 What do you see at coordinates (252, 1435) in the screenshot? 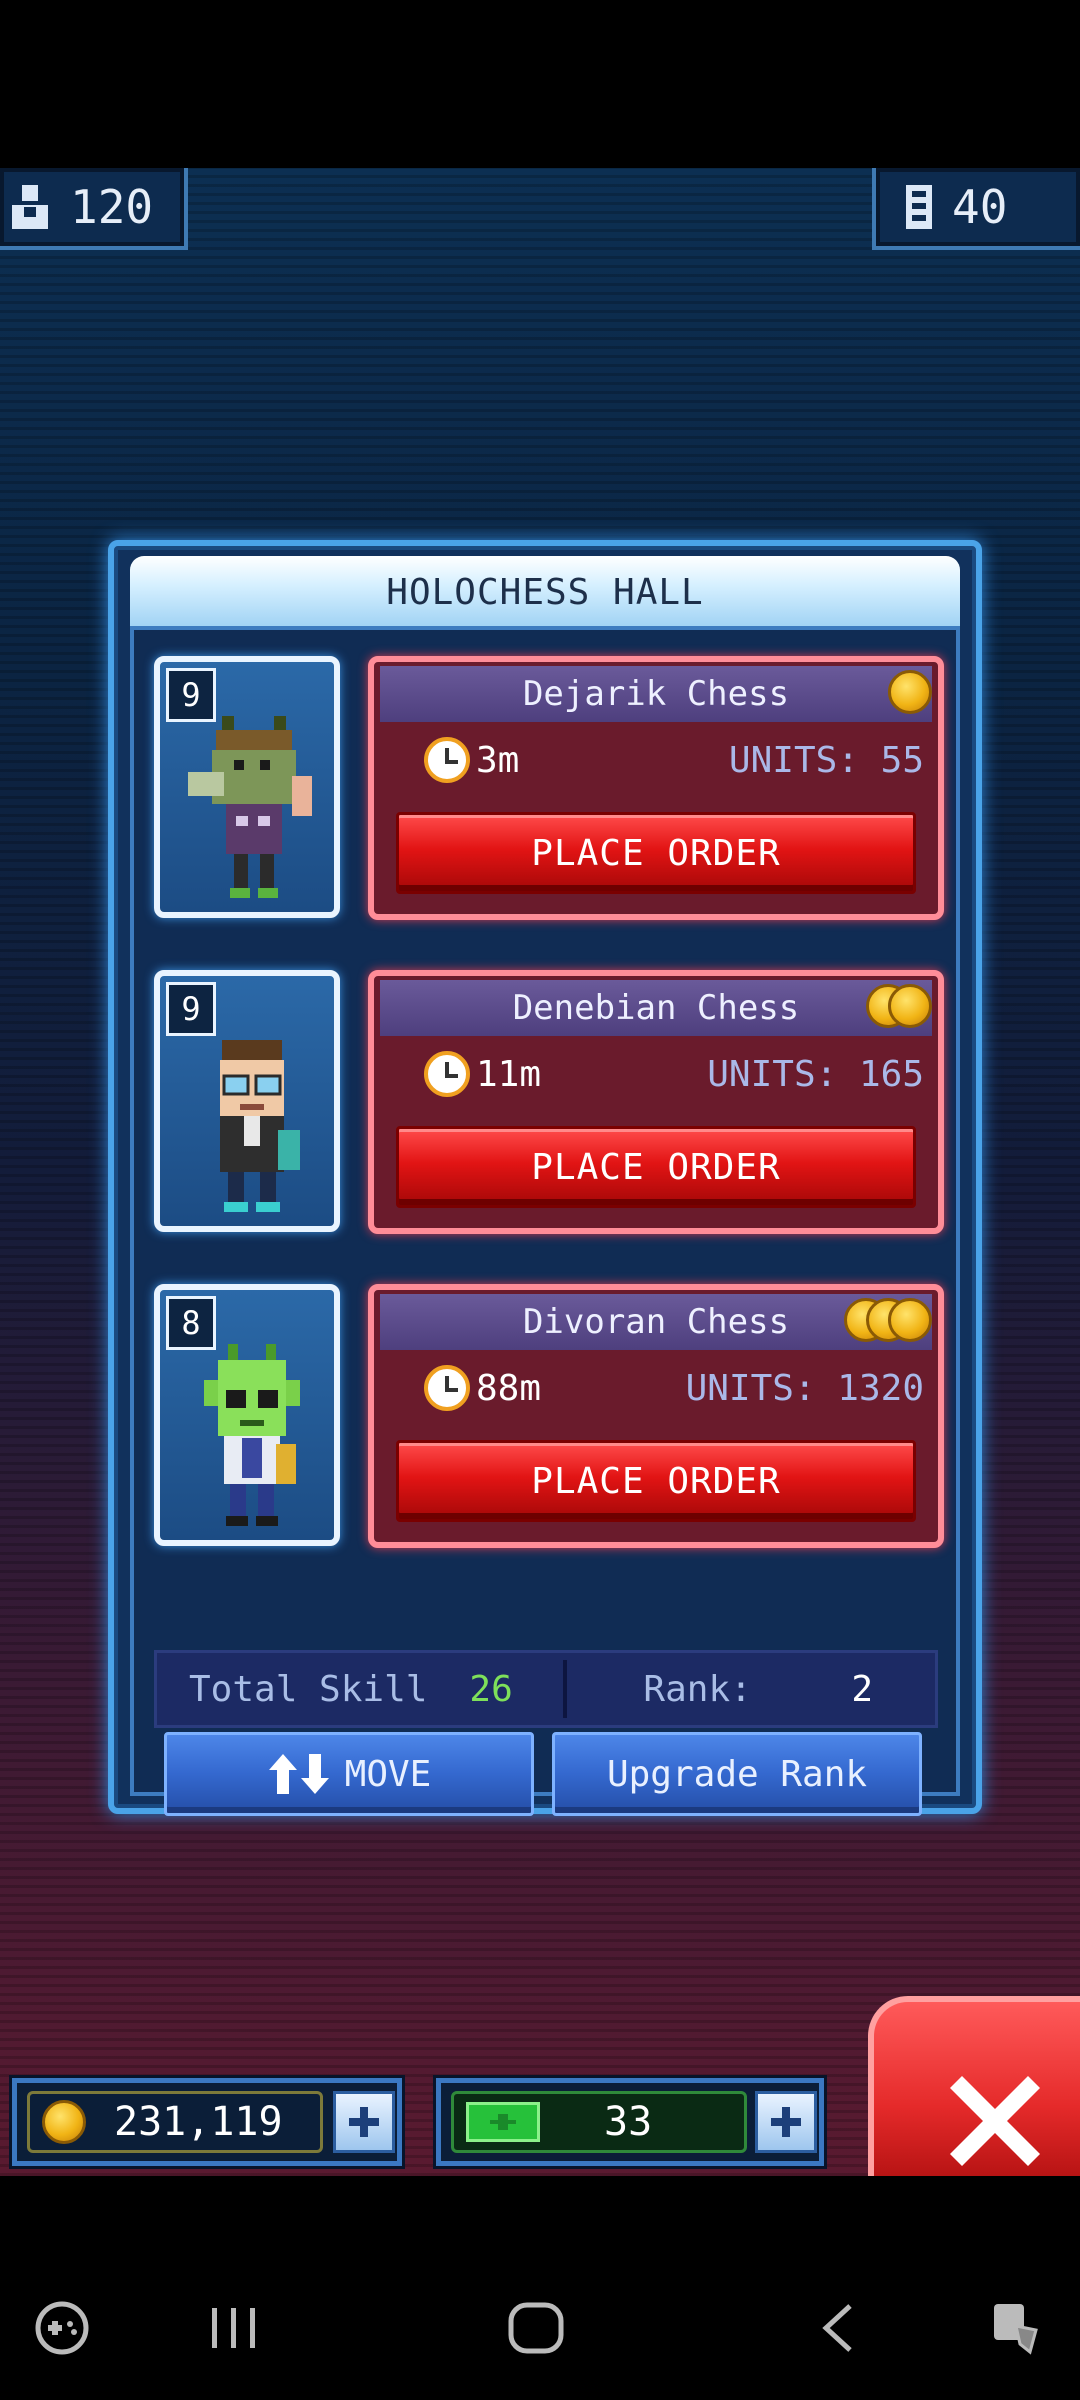
I see `green-alien-character-icon` at bounding box center [252, 1435].